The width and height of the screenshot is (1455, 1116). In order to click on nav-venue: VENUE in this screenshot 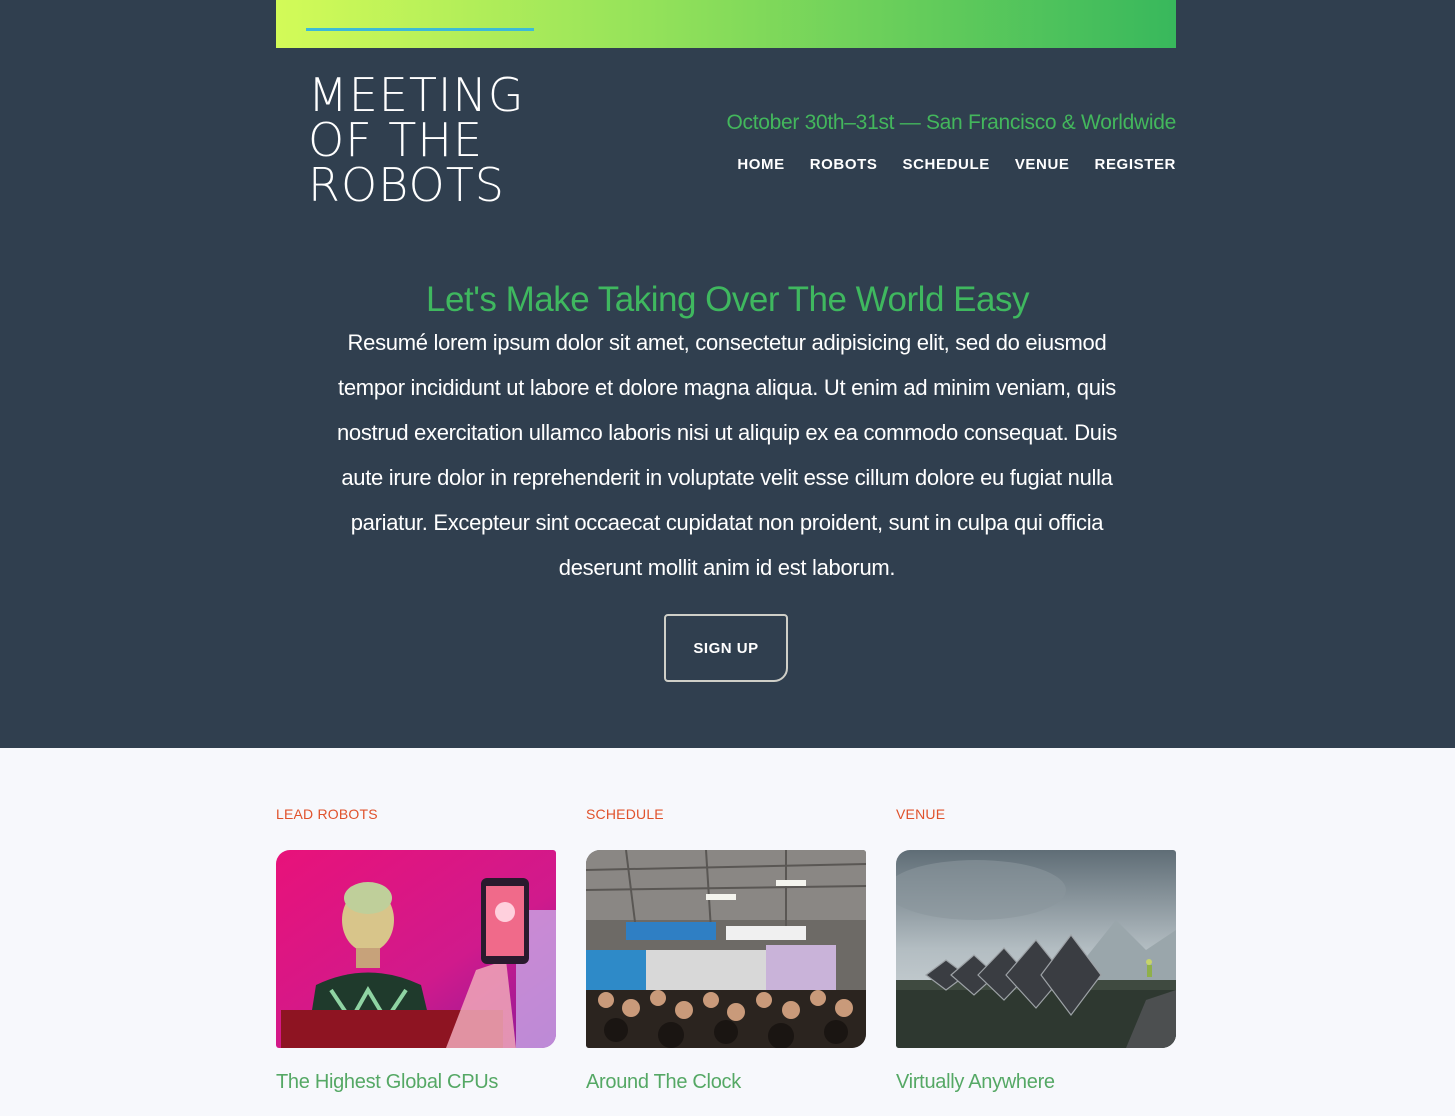, I will do `click(1042, 164)`.